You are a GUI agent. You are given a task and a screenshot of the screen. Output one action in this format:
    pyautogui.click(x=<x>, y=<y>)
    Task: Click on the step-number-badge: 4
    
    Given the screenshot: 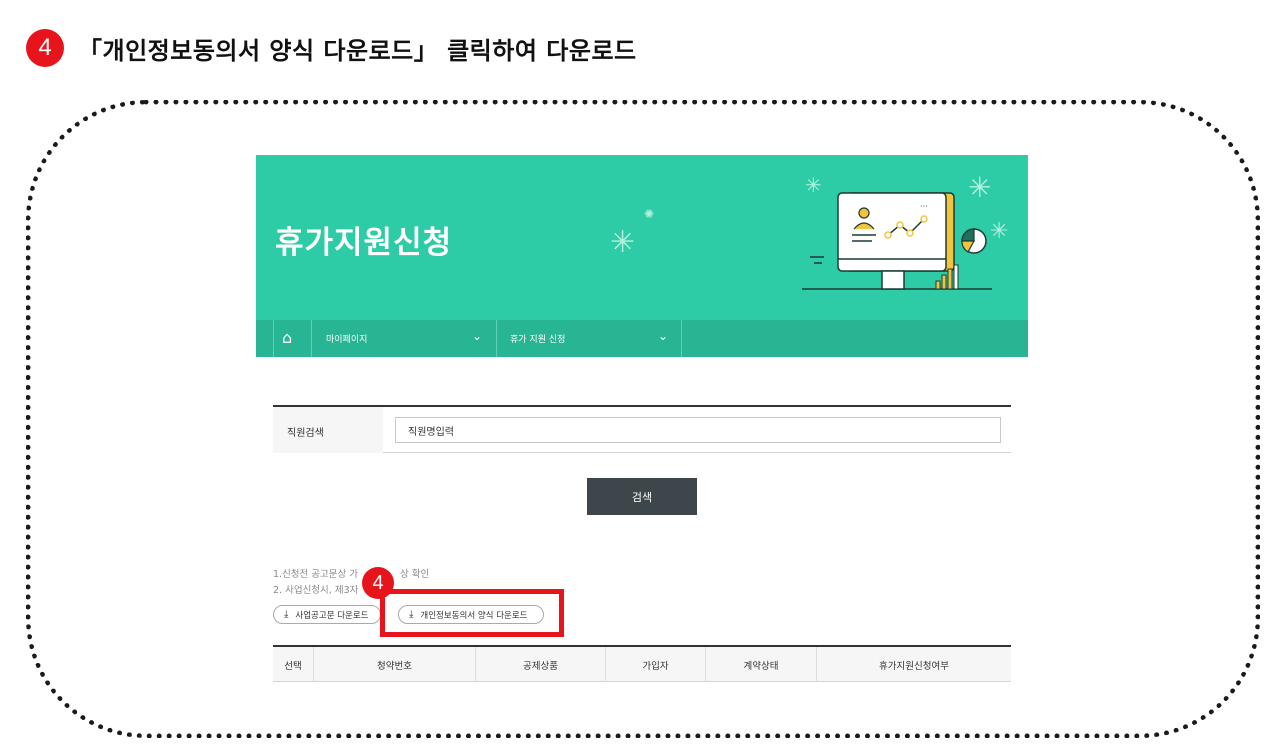 What is the action you would take?
    pyautogui.click(x=45, y=48)
    